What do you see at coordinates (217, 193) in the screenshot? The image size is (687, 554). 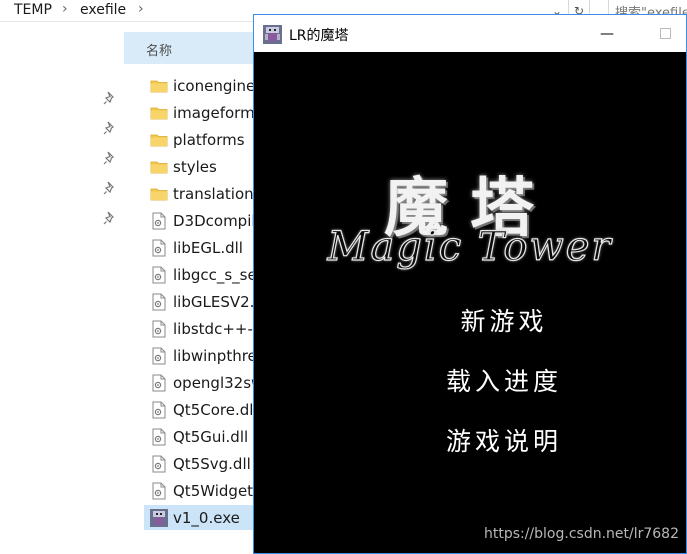 I see `file-name: translations` at bounding box center [217, 193].